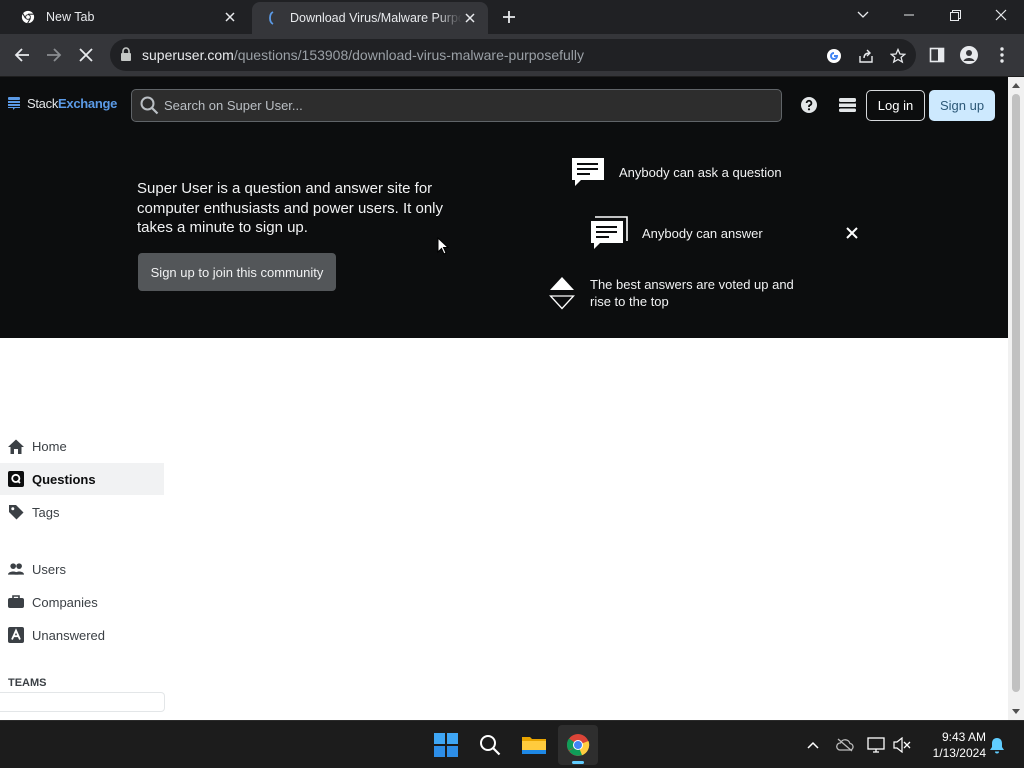 The width and height of the screenshot is (1024, 768). Describe the element at coordinates (82, 702) in the screenshot. I see `teams-box` at that location.